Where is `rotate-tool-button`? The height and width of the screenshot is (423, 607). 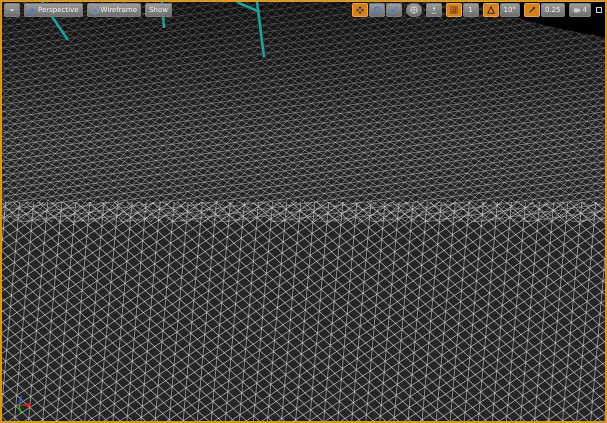 rotate-tool-button is located at coordinates (376, 10).